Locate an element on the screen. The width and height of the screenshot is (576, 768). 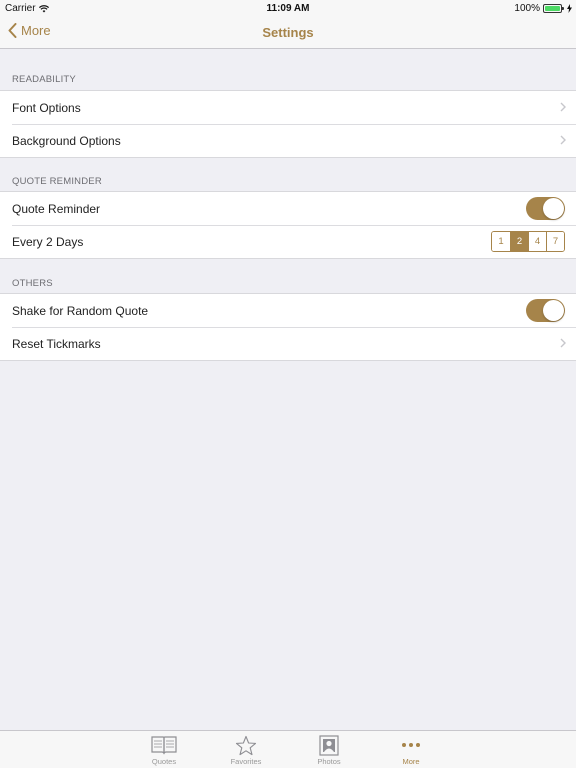
star-icon is located at coordinates (246, 745).